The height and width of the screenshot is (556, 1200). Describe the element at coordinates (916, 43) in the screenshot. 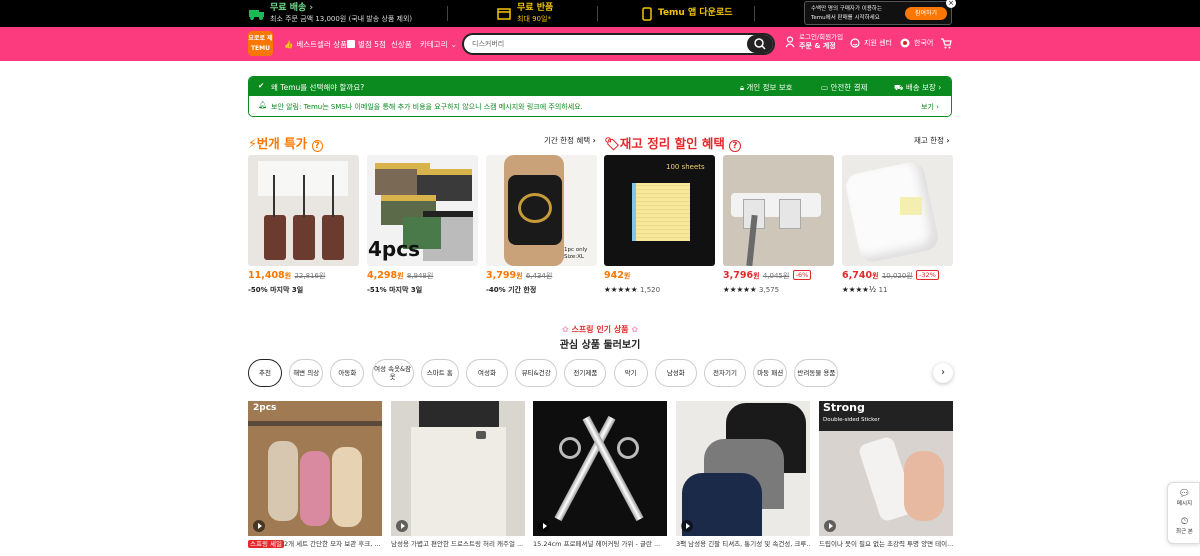

I see `language-selector: 한국어` at that location.